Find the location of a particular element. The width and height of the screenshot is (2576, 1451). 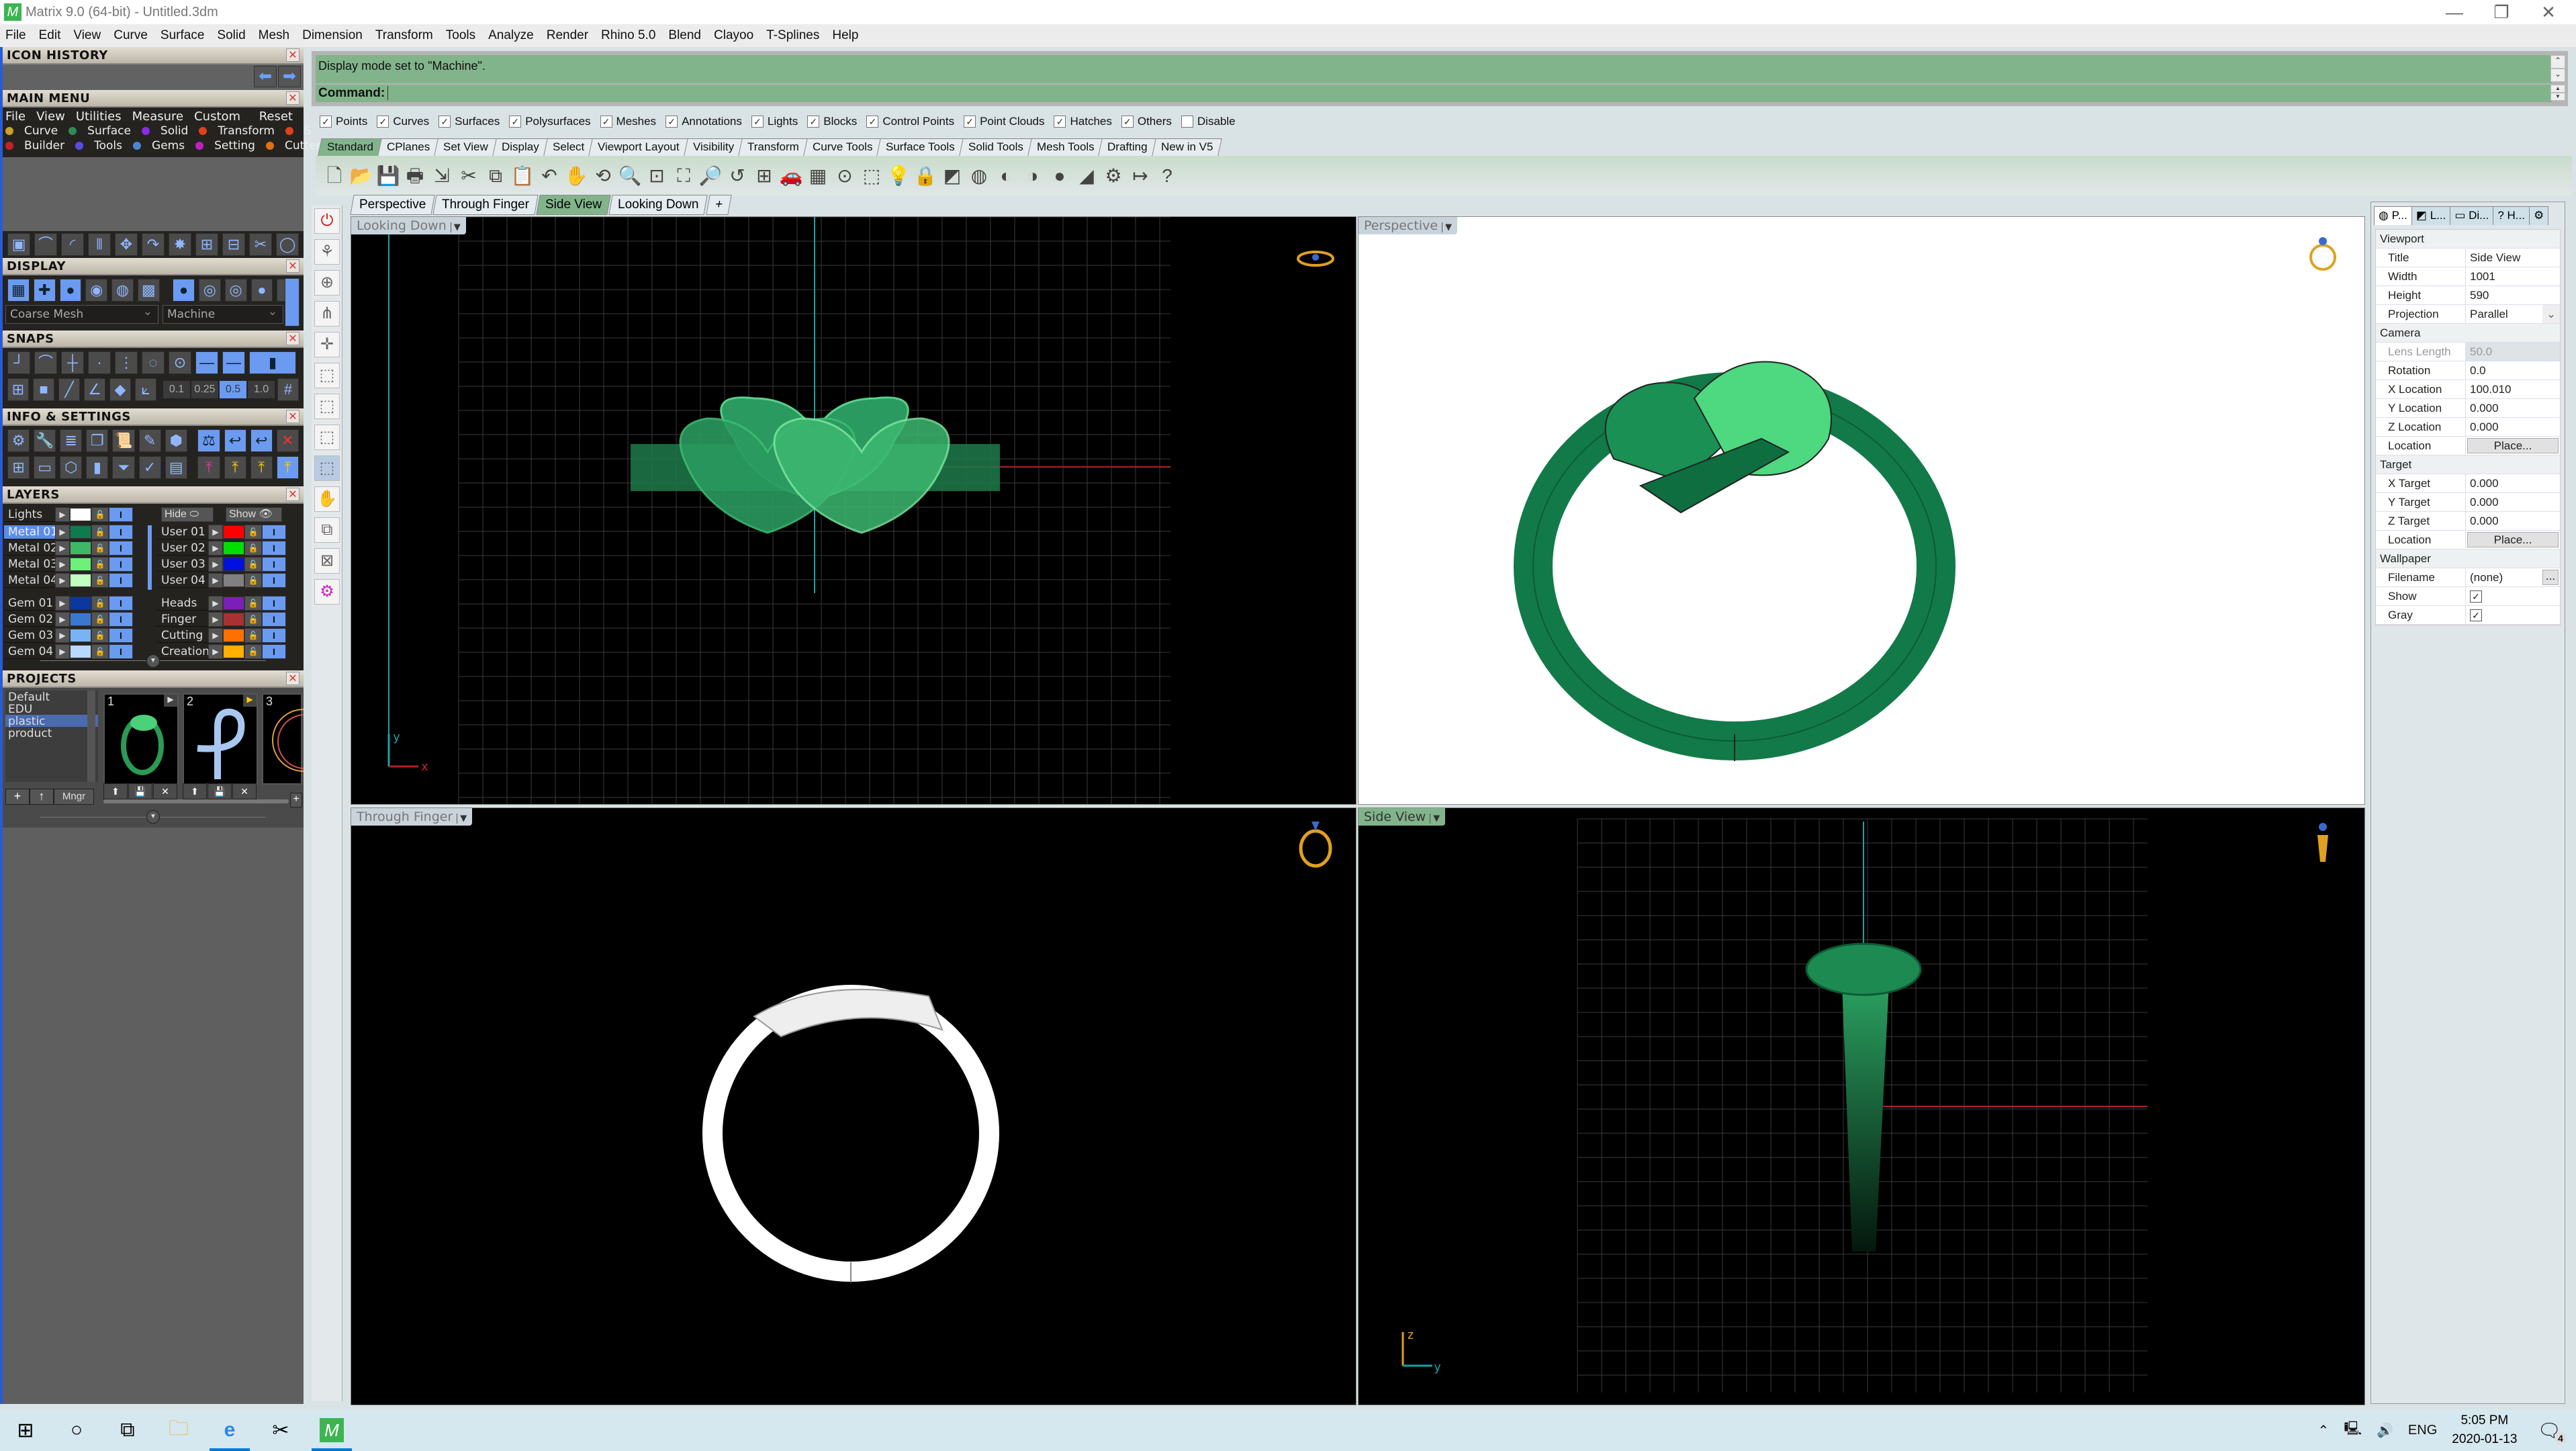

filter-polysurfaces: ✓ Polysurfaces is located at coordinates (550, 121).